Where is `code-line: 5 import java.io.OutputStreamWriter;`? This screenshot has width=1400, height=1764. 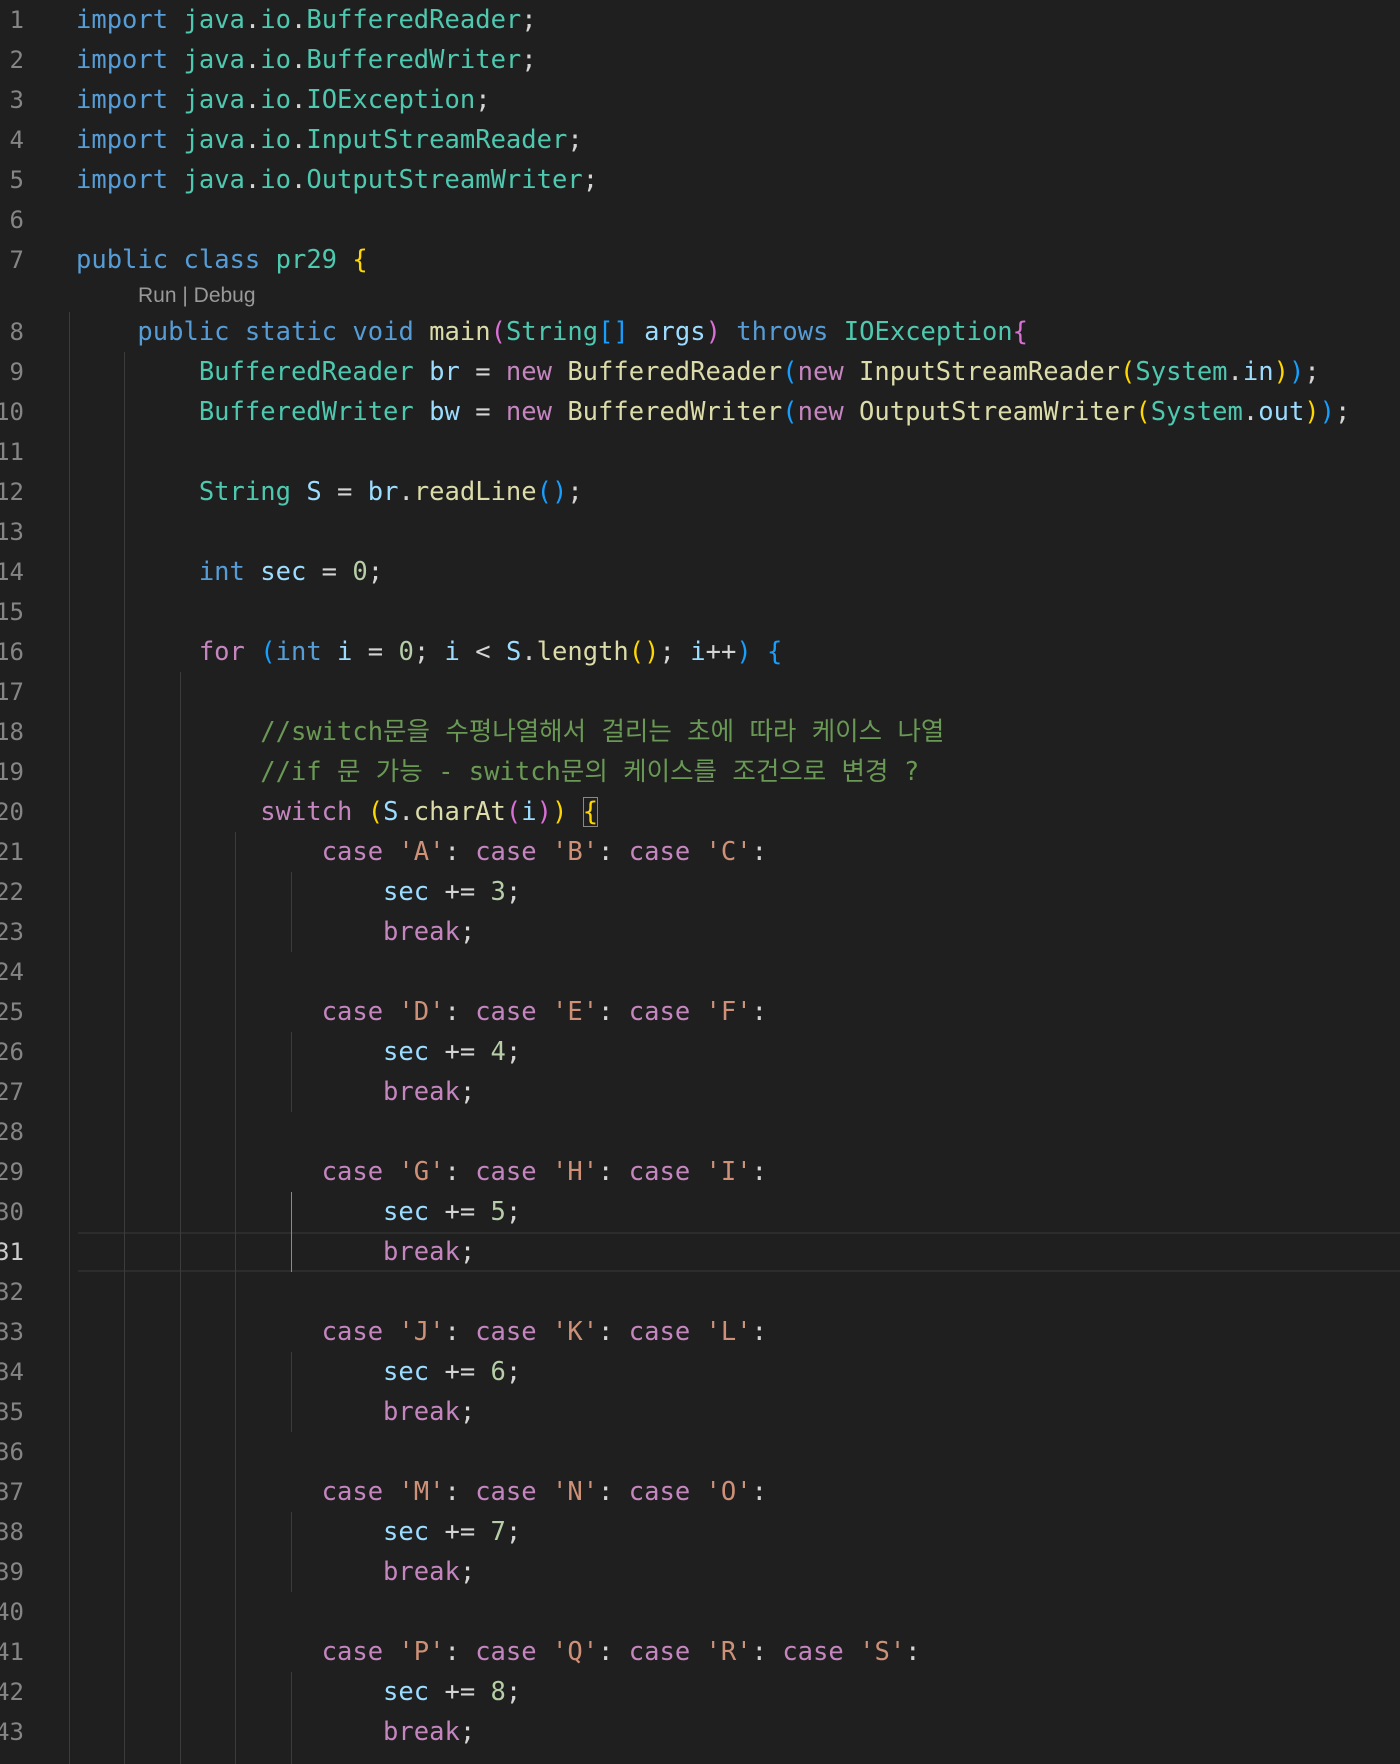 code-line: 5 import java.io.OutputStreamWriter; is located at coordinates (700, 180).